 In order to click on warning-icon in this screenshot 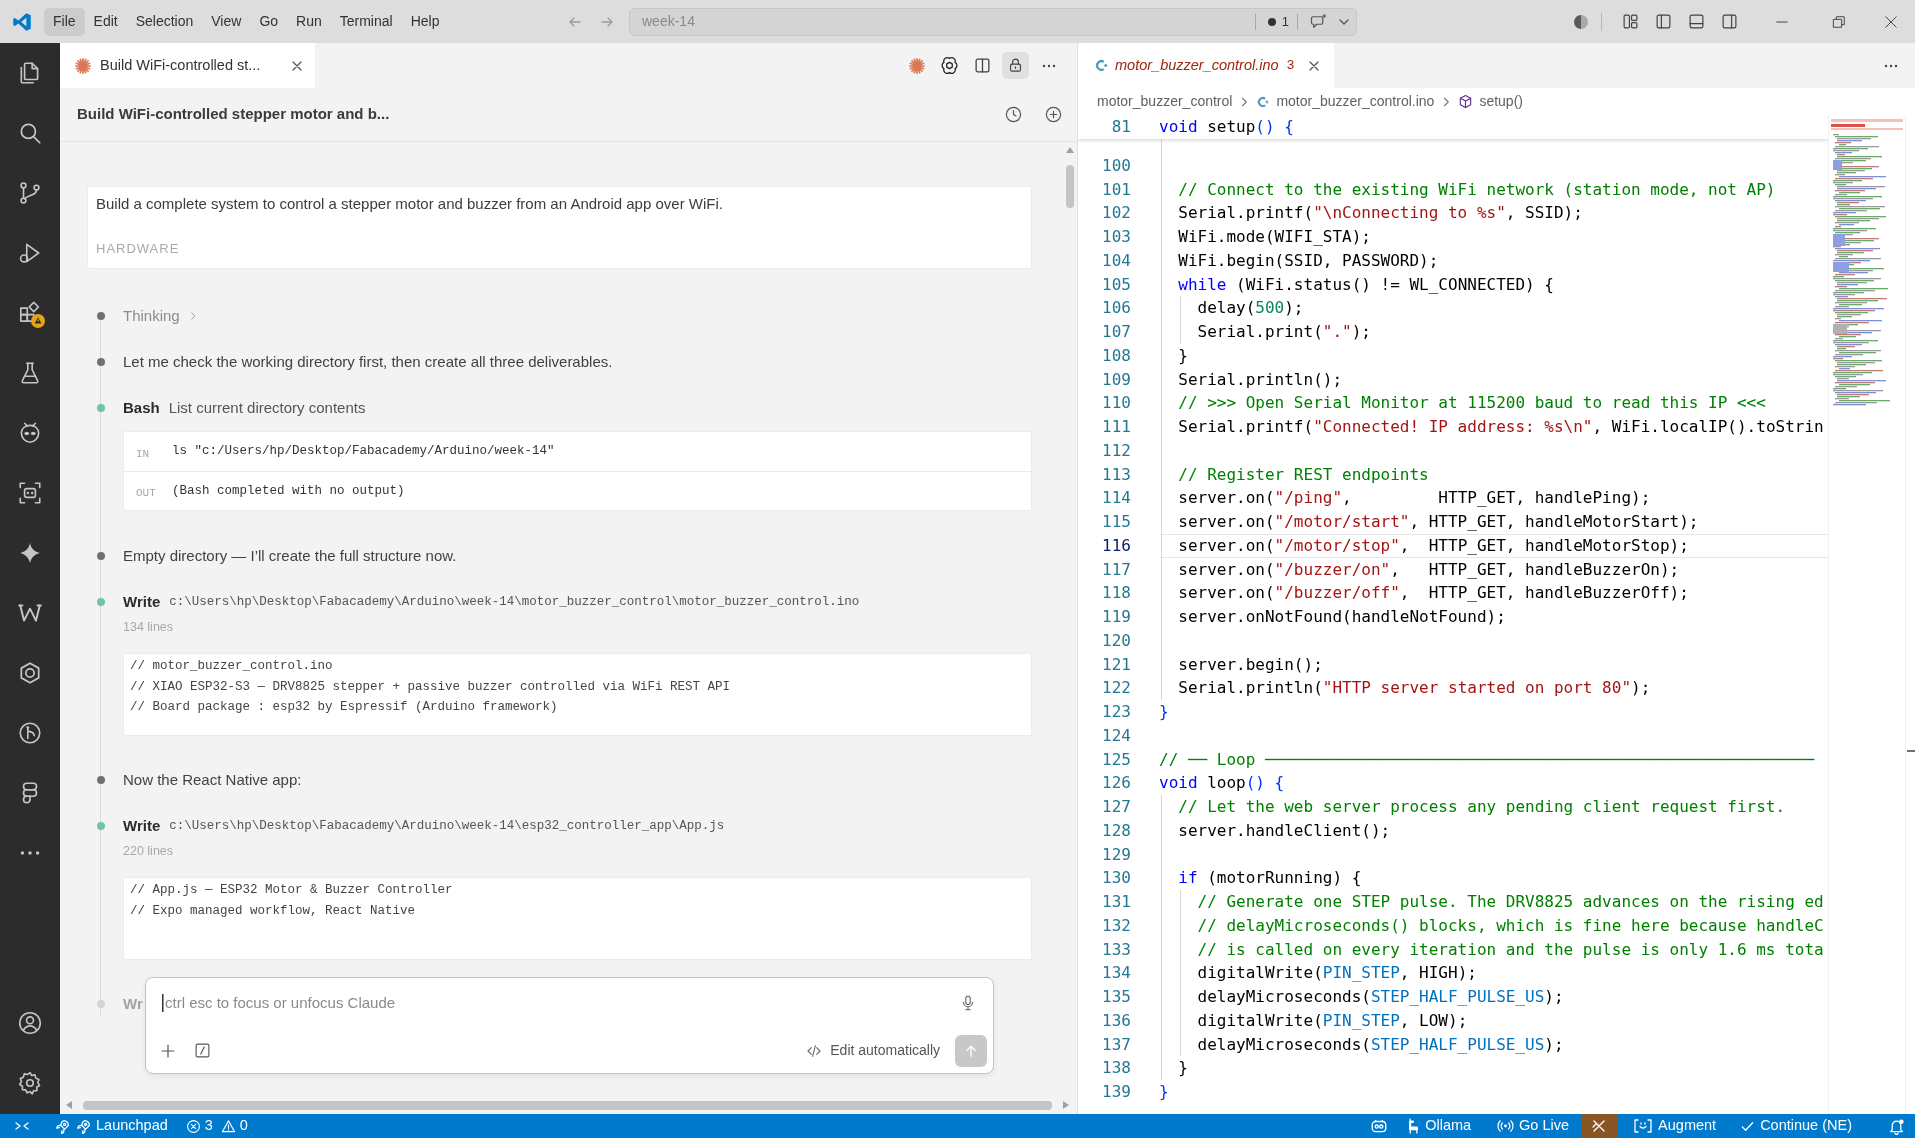, I will do `click(228, 1126)`.